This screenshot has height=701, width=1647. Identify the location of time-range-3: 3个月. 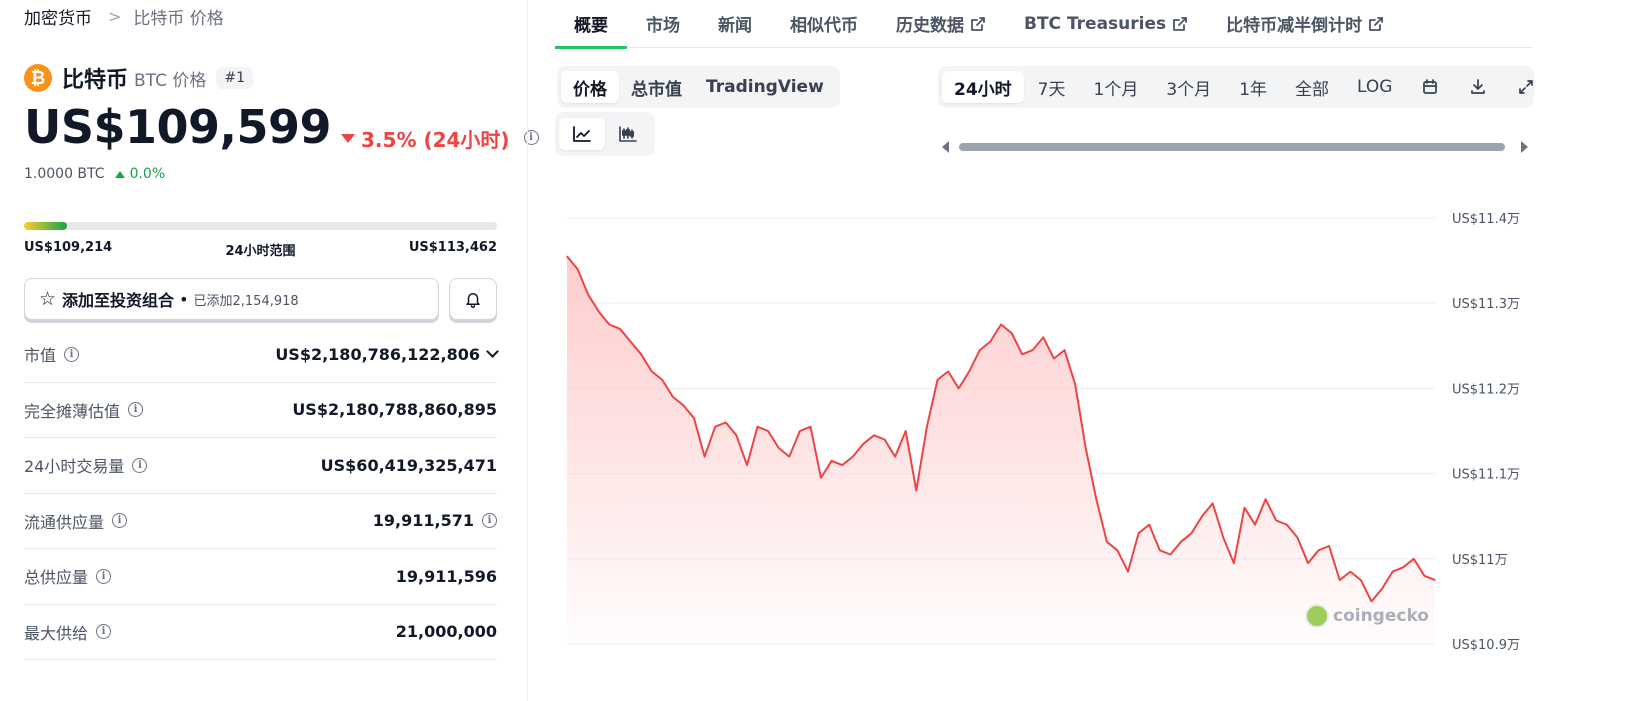
(1188, 87).